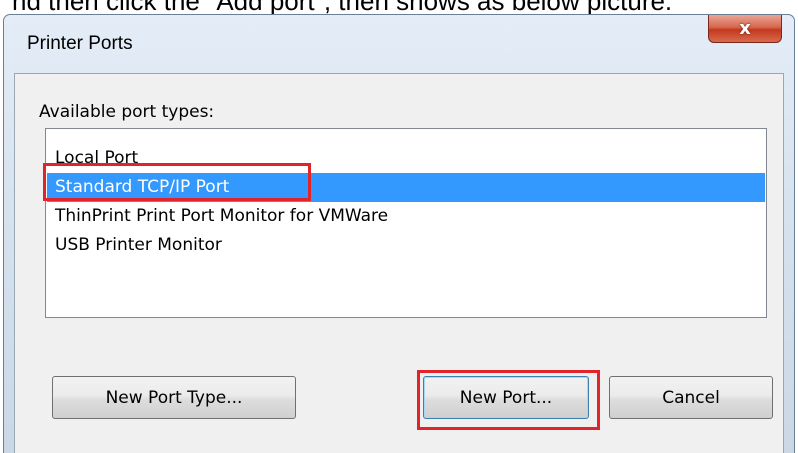  What do you see at coordinates (406, 216) in the screenshot?
I see `list-item-thinprint-port-monitor: ThinPrint Print Port Monitor for VMWare` at bounding box center [406, 216].